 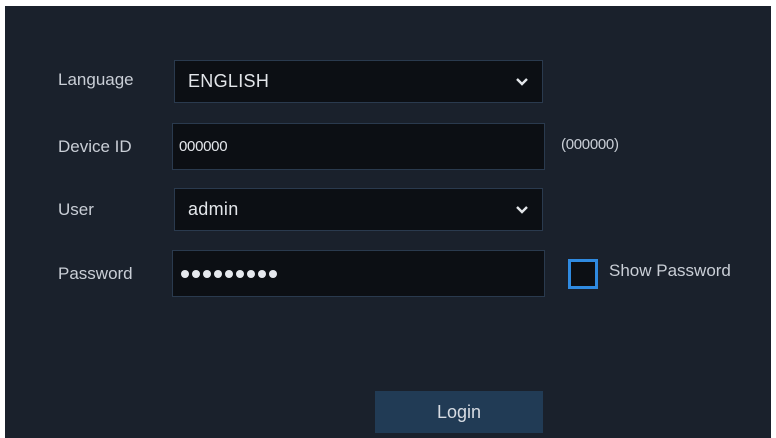 What do you see at coordinates (213, 209) in the screenshot?
I see `user-value: admin` at bounding box center [213, 209].